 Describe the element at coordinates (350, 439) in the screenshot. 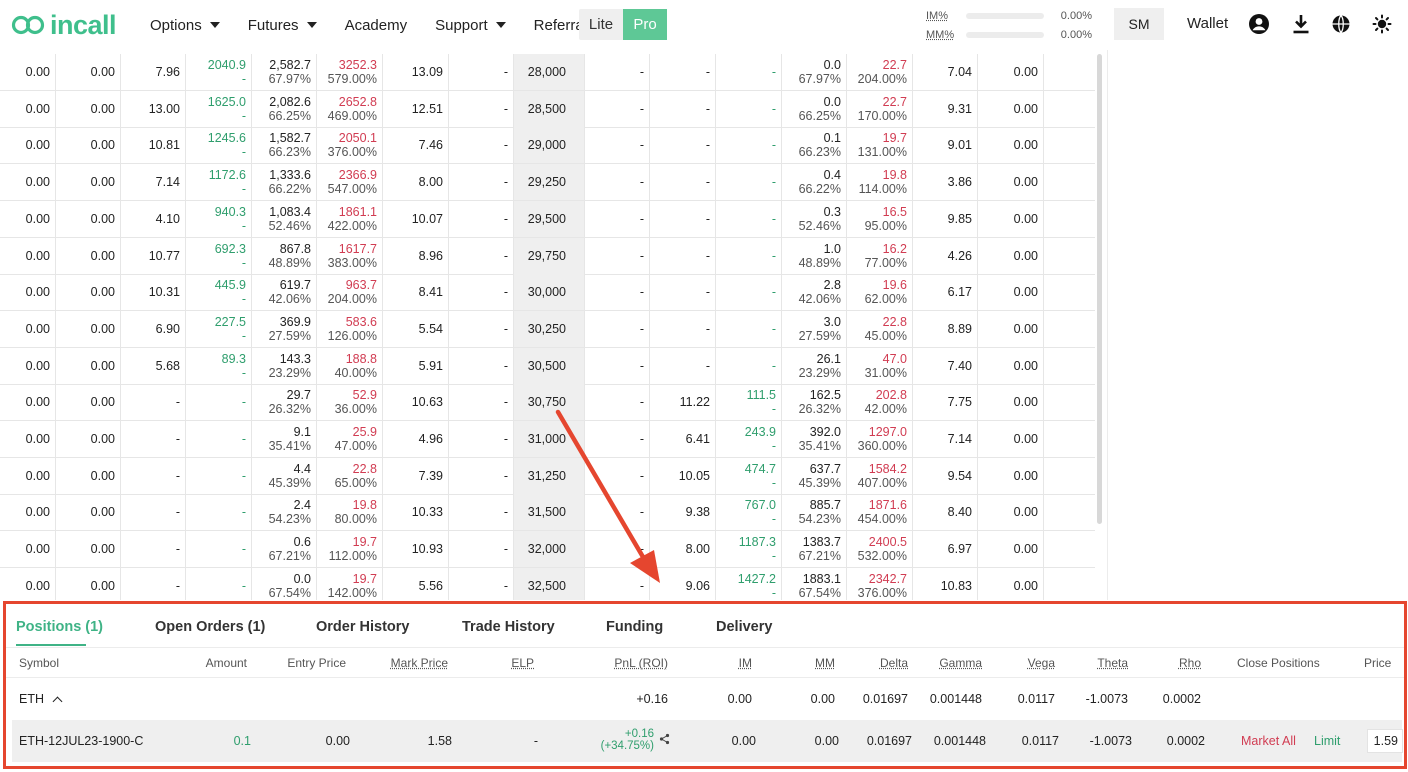

I see `call-ask-cell: 25.9 47.00%` at that location.